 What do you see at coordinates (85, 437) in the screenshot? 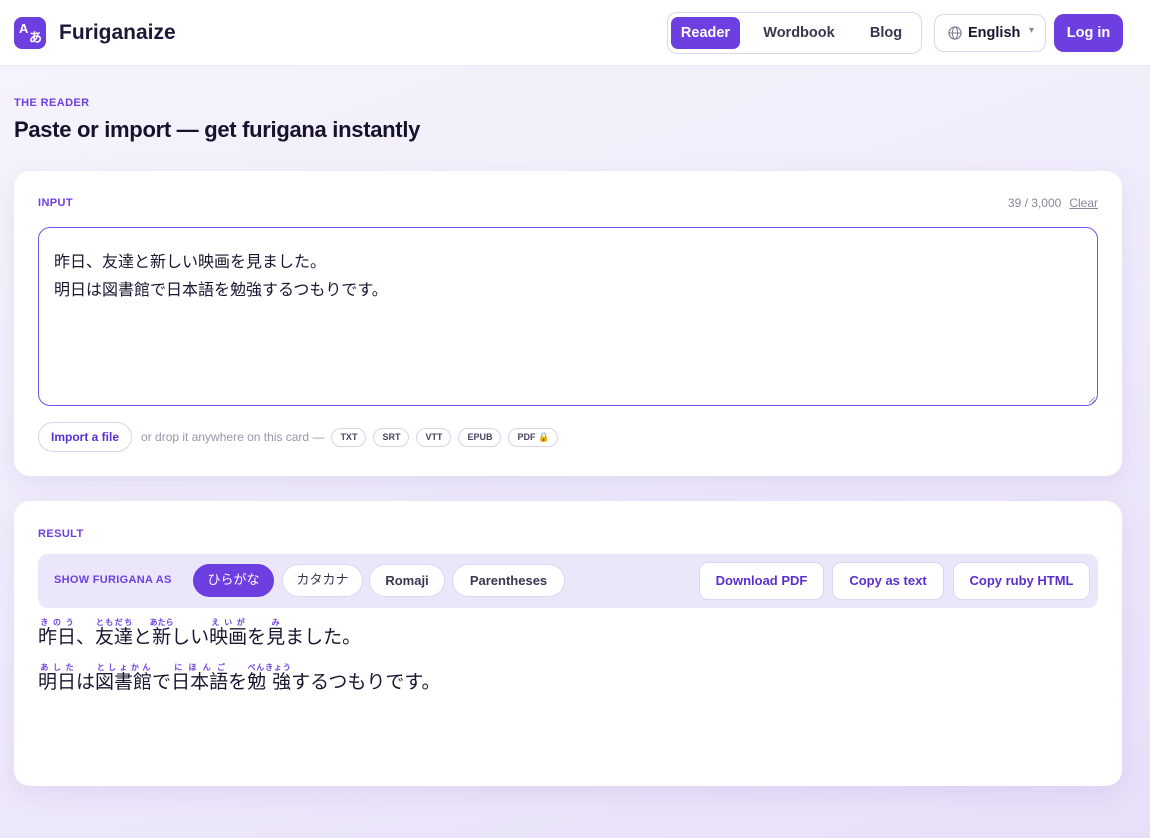
I see `import-file-button: Import a file` at bounding box center [85, 437].